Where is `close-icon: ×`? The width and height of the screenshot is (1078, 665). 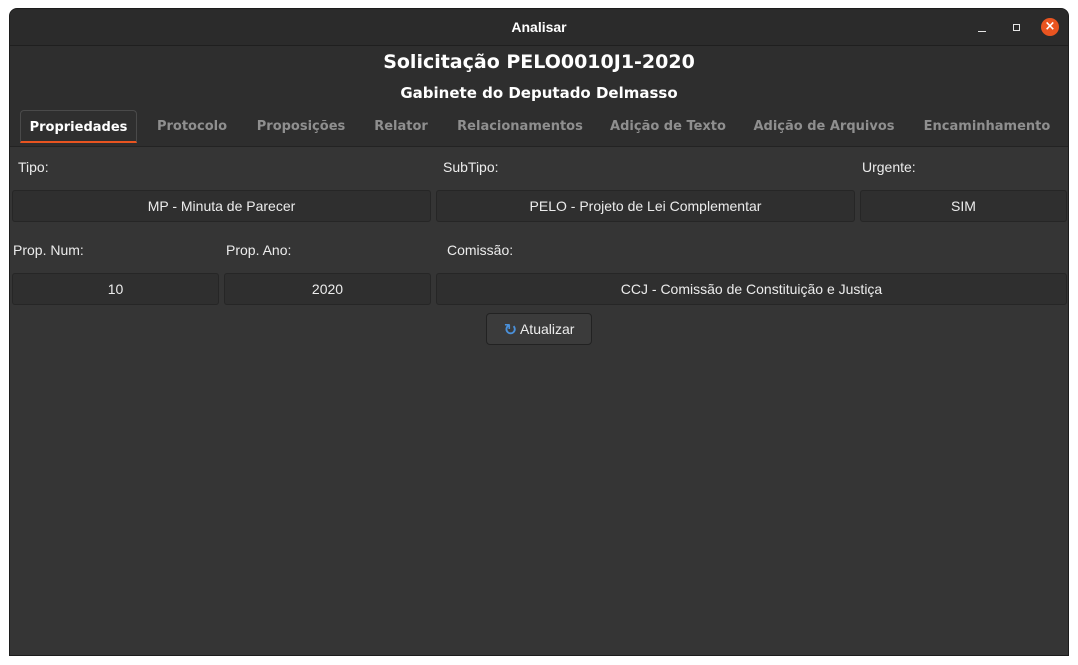
close-icon: × is located at coordinates (1050, 26).